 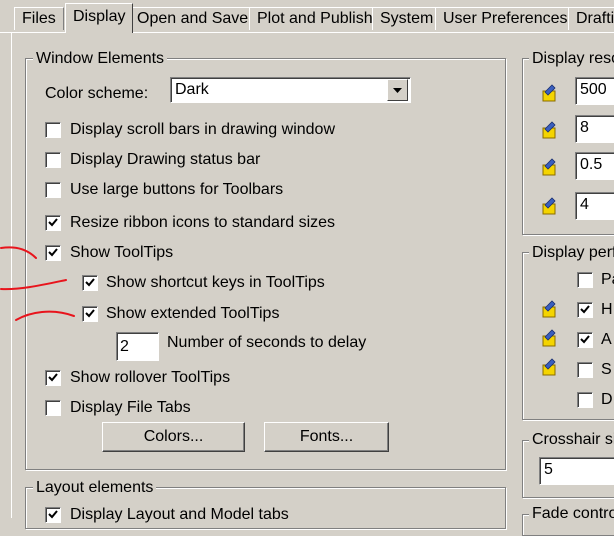 I want to click on label-performance-4: S, so click(x=606, y=369).